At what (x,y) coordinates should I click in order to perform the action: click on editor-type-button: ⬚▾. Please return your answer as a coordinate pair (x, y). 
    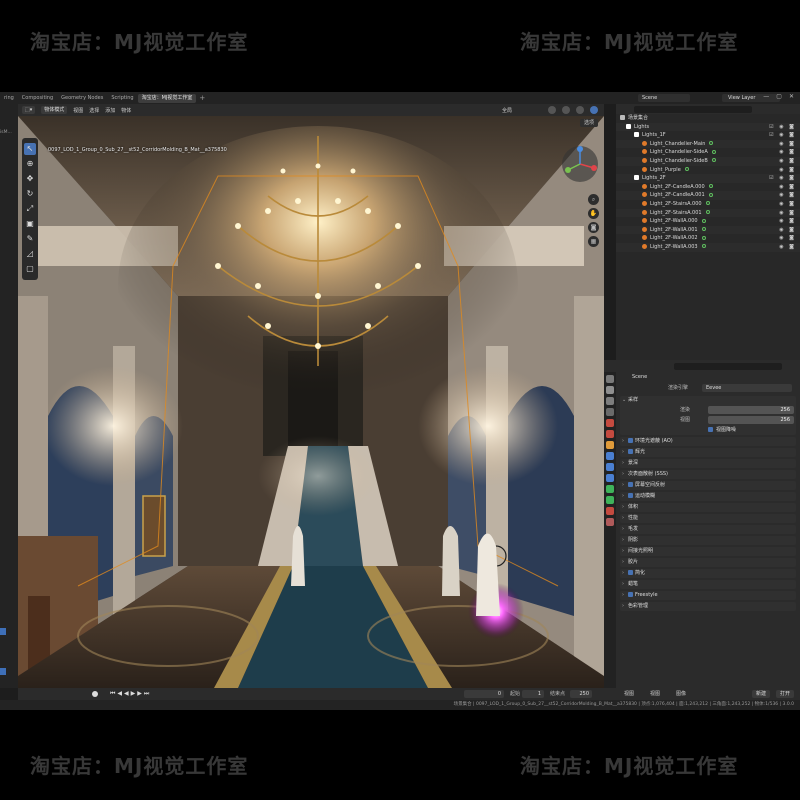
    Looking at the image, I should click on (29, 110).